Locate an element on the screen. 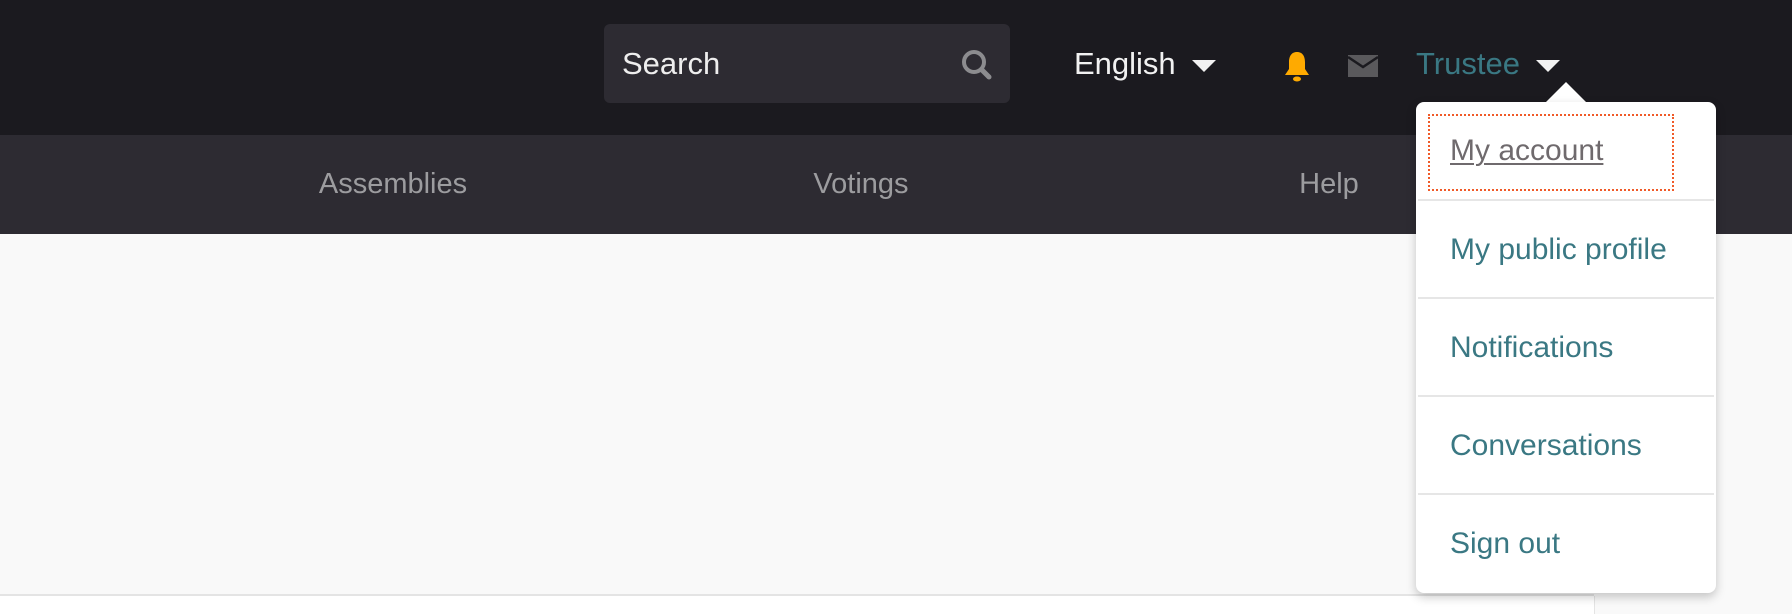 The height and width of the screenshot is (614, 1792). user-name: Trustee is located at coordinates (1468, 63).